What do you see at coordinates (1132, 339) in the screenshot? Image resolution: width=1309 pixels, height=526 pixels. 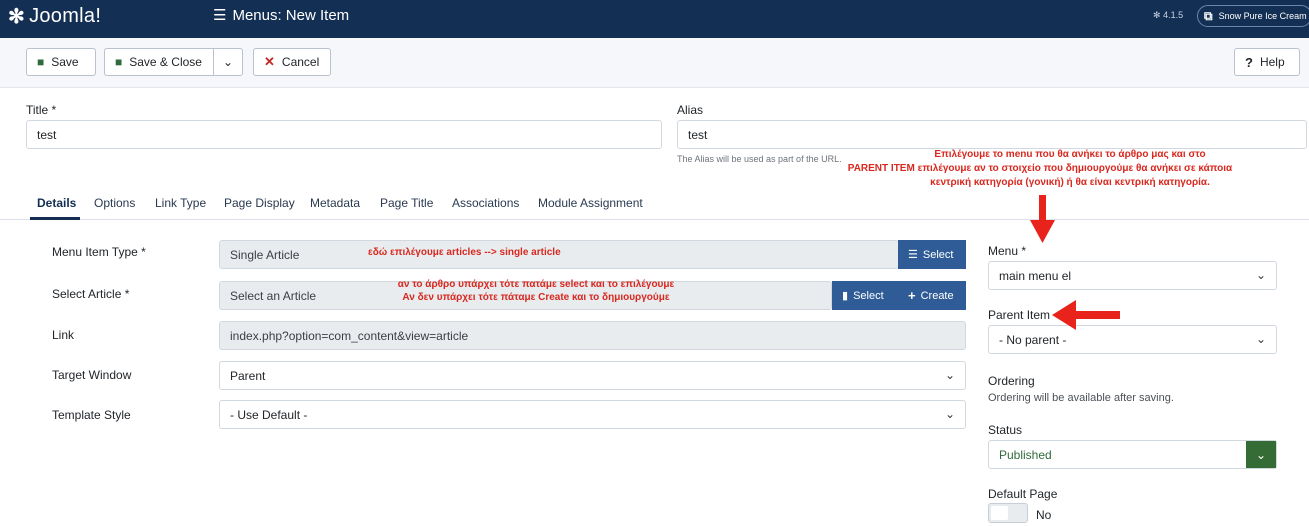 I see `parent-item-select: - No parent - ⌄` at bounding box center [1132, 339].